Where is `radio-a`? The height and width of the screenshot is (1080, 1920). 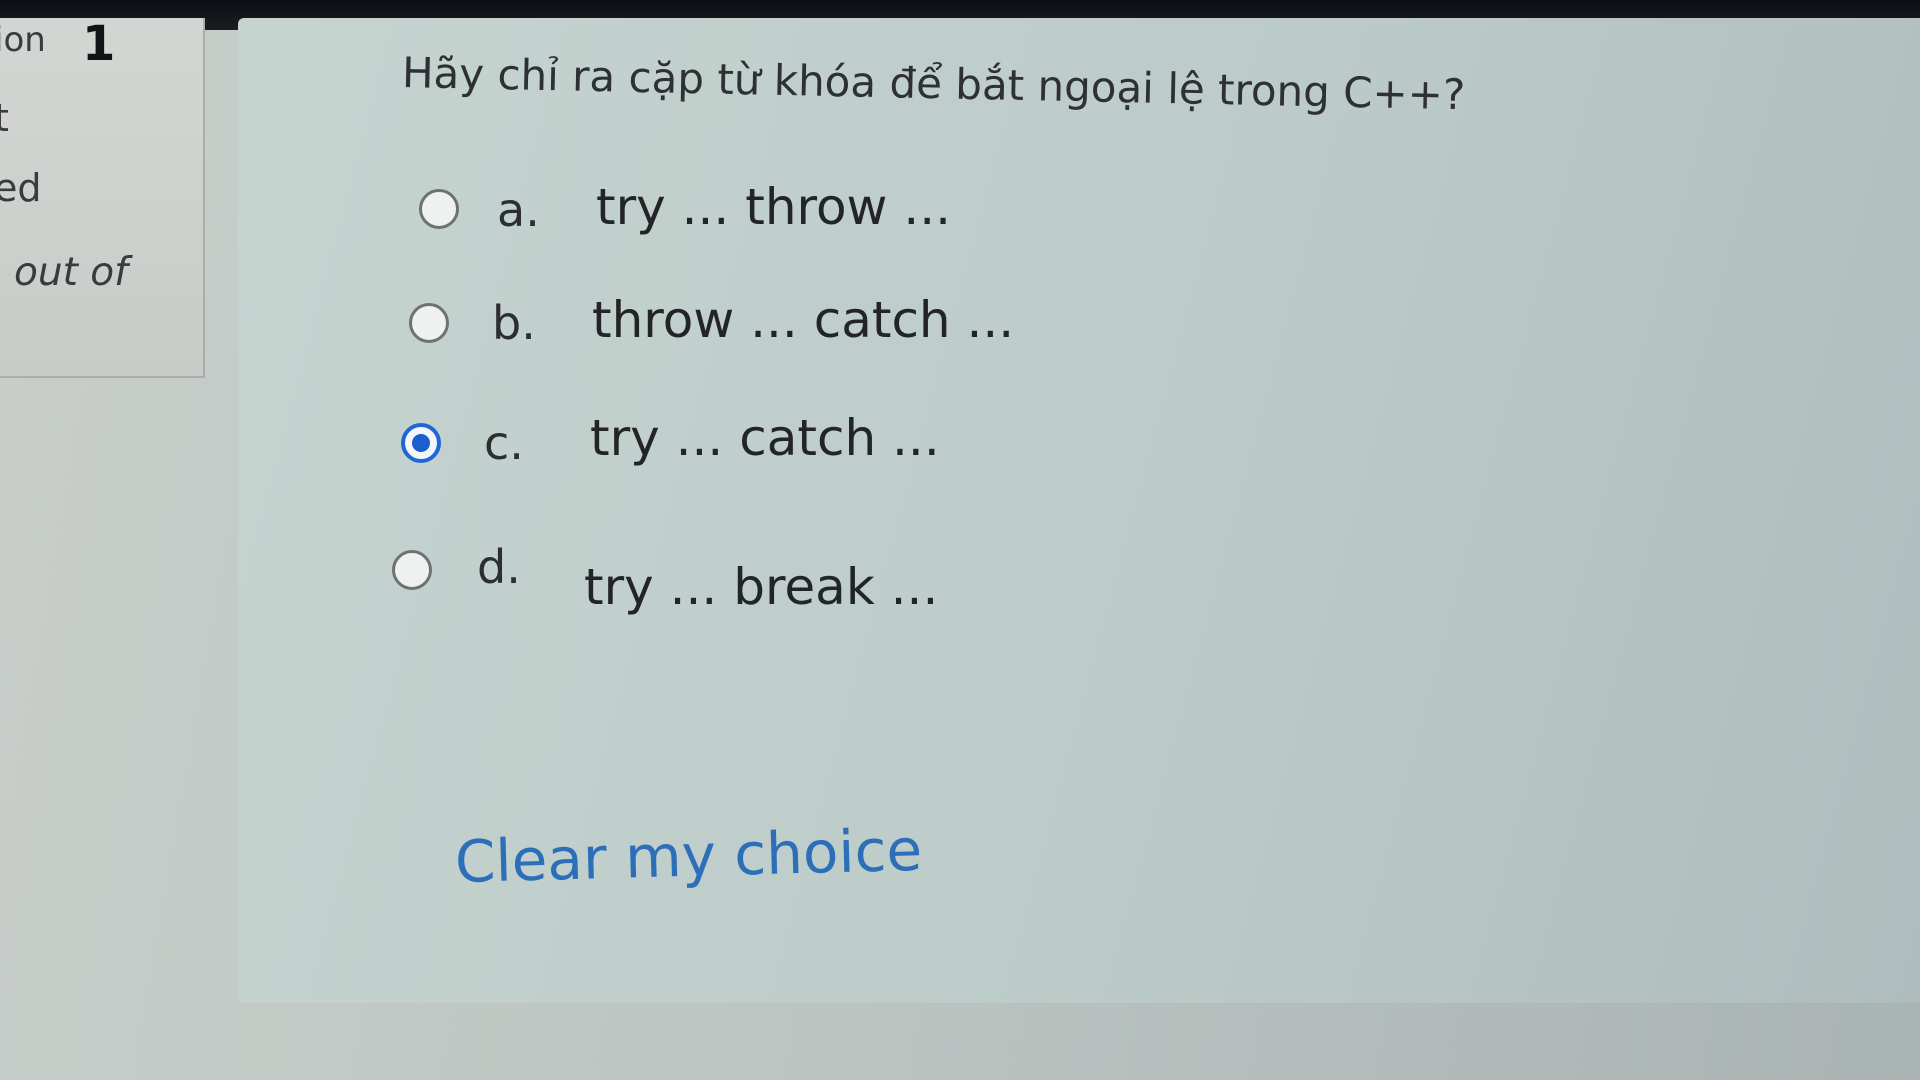
radio-a is located at coordinates (439, 209).